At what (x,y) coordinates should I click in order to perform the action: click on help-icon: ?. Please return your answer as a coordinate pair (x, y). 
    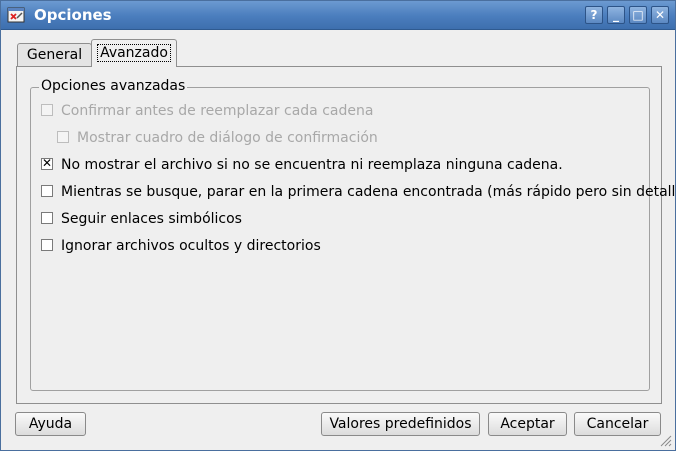
    Looking at the image, I should click on (594, 15).